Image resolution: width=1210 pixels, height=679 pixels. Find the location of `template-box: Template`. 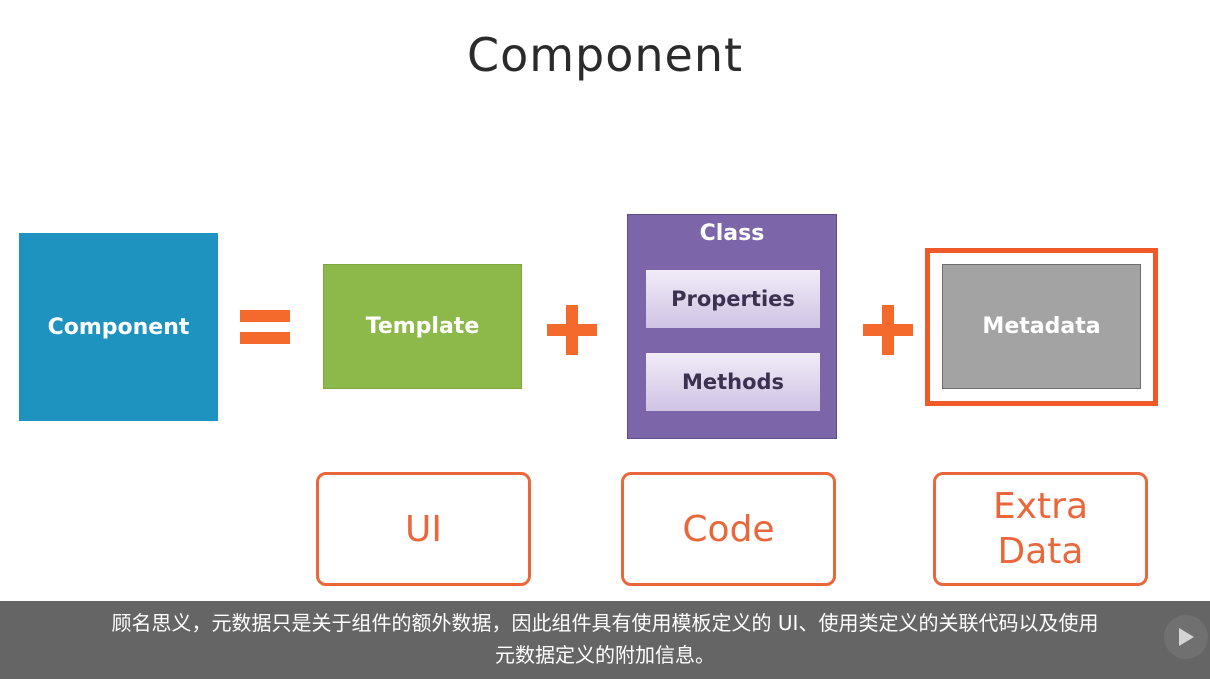

template-box: Template is located at coordinates (422, 326).